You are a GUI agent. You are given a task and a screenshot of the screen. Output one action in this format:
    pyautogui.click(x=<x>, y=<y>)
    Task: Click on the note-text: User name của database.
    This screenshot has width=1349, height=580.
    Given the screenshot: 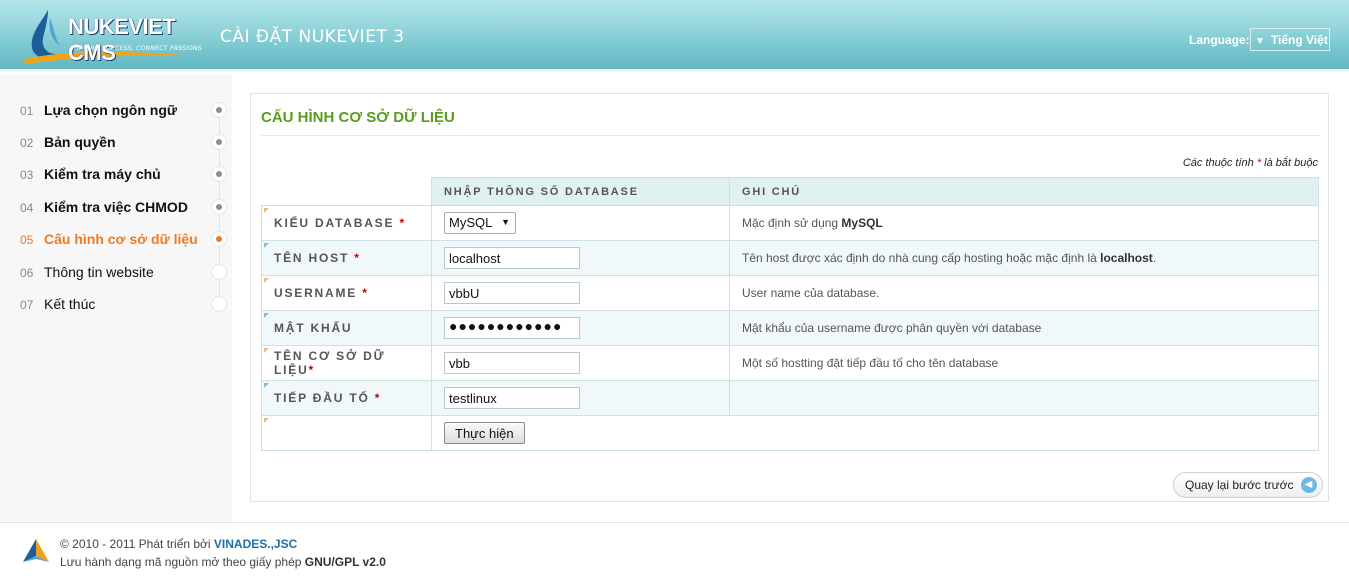 What is the action you would take?
    pyautogui.click(x=811, y=293)
    